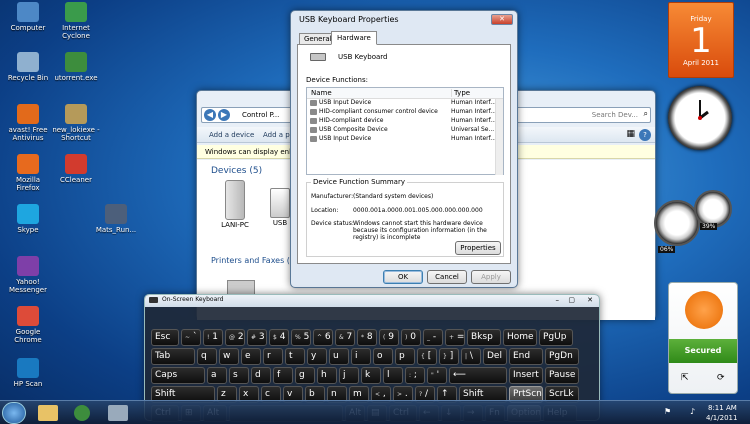 This screenshot has height=424, width=750. I want to click on desktop-icon: Yahoo! Messenger, so click(28, 275).